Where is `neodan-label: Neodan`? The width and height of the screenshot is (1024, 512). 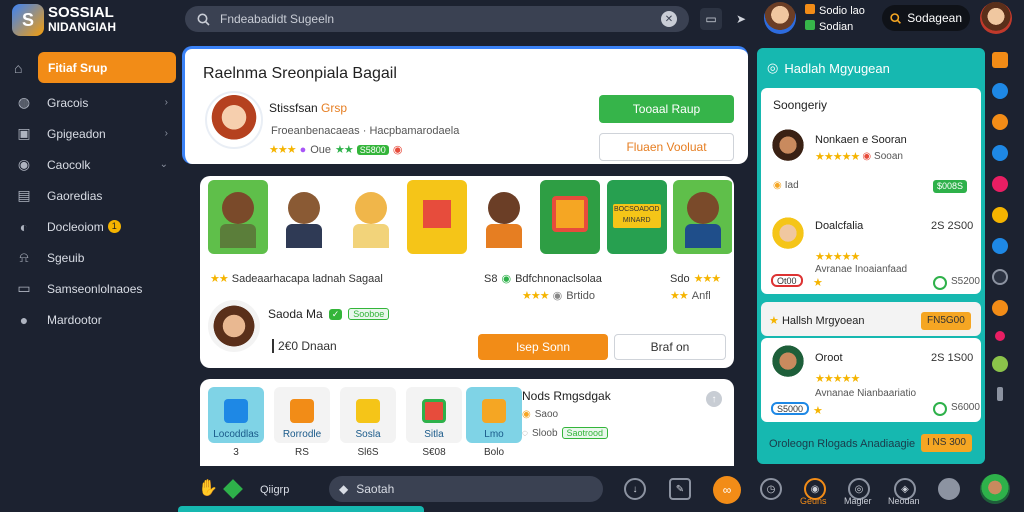
neodan-label: Neodan is located at coordinates (904, 501).